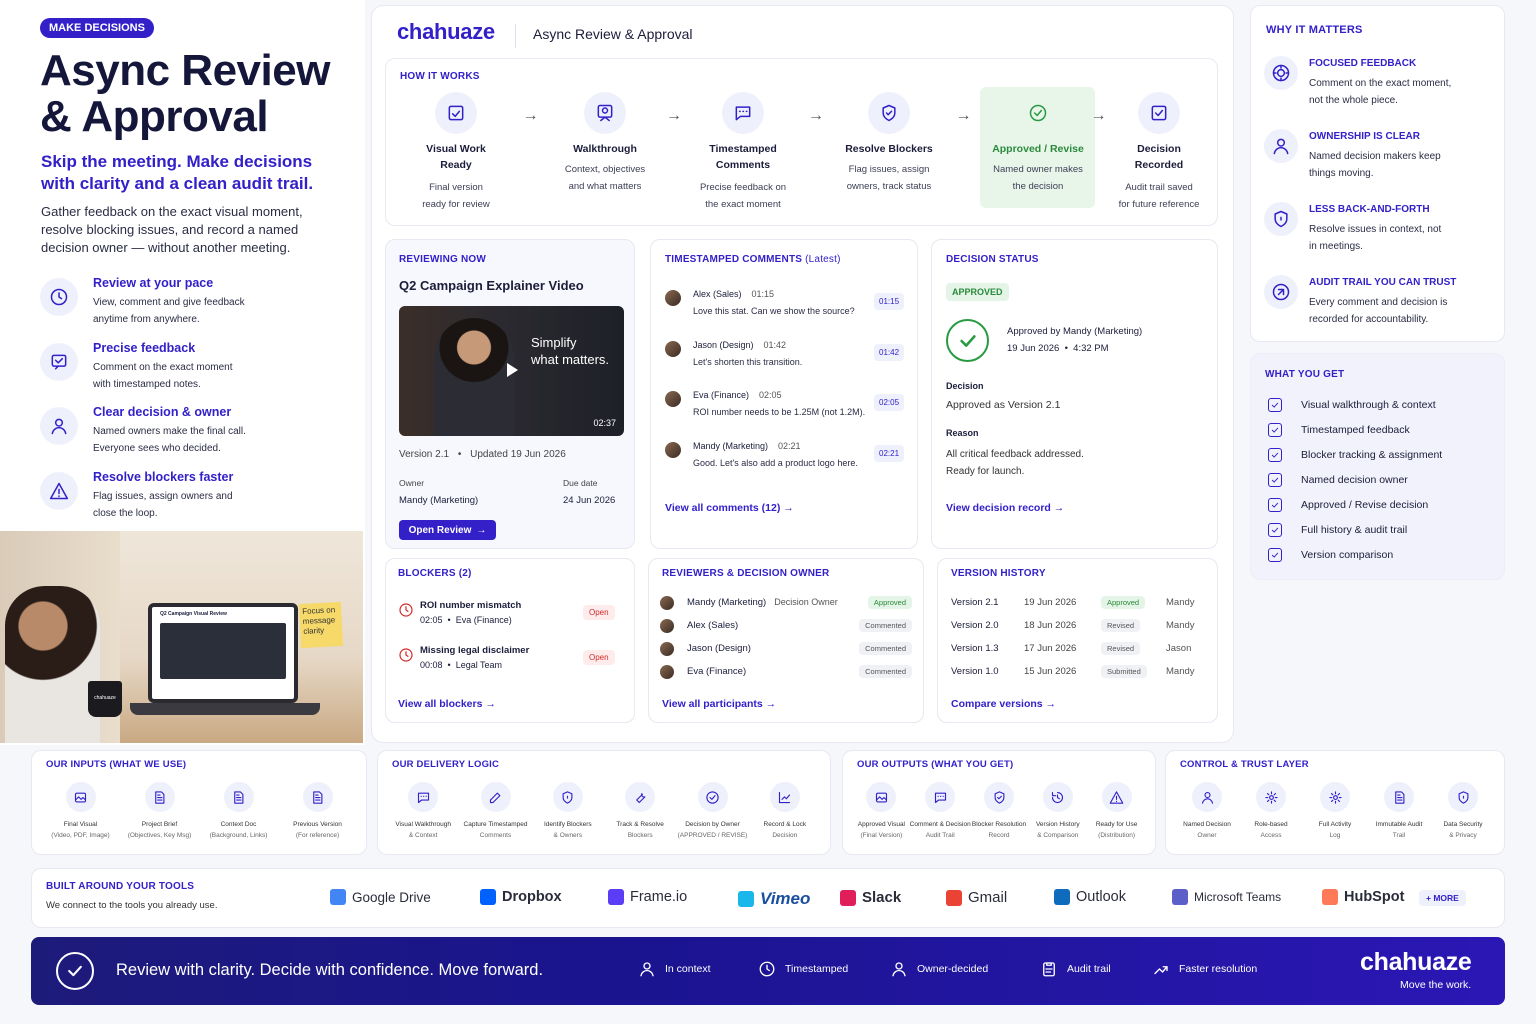  I want to click on feature-desc-line-2: anytime from anywhere., so click(146, 319).